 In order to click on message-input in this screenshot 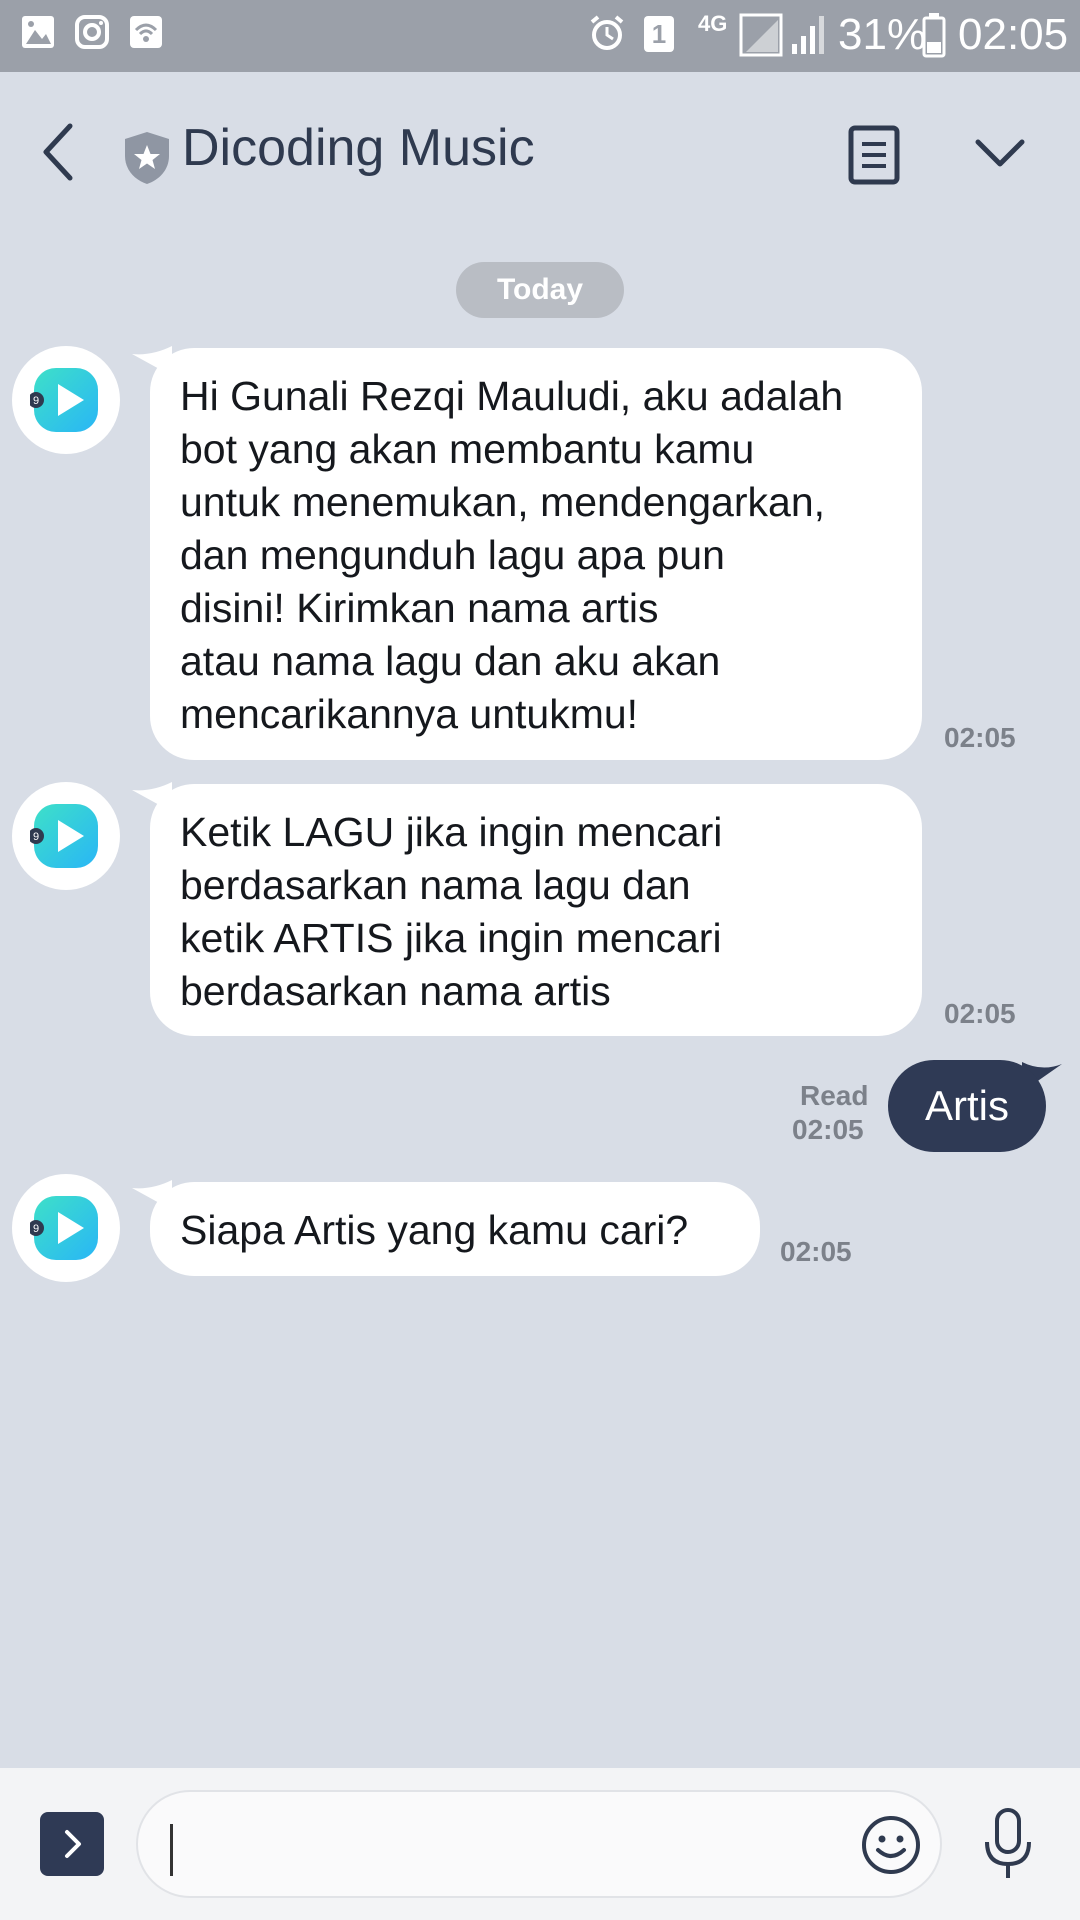, I will do `click(539, 1844)`.